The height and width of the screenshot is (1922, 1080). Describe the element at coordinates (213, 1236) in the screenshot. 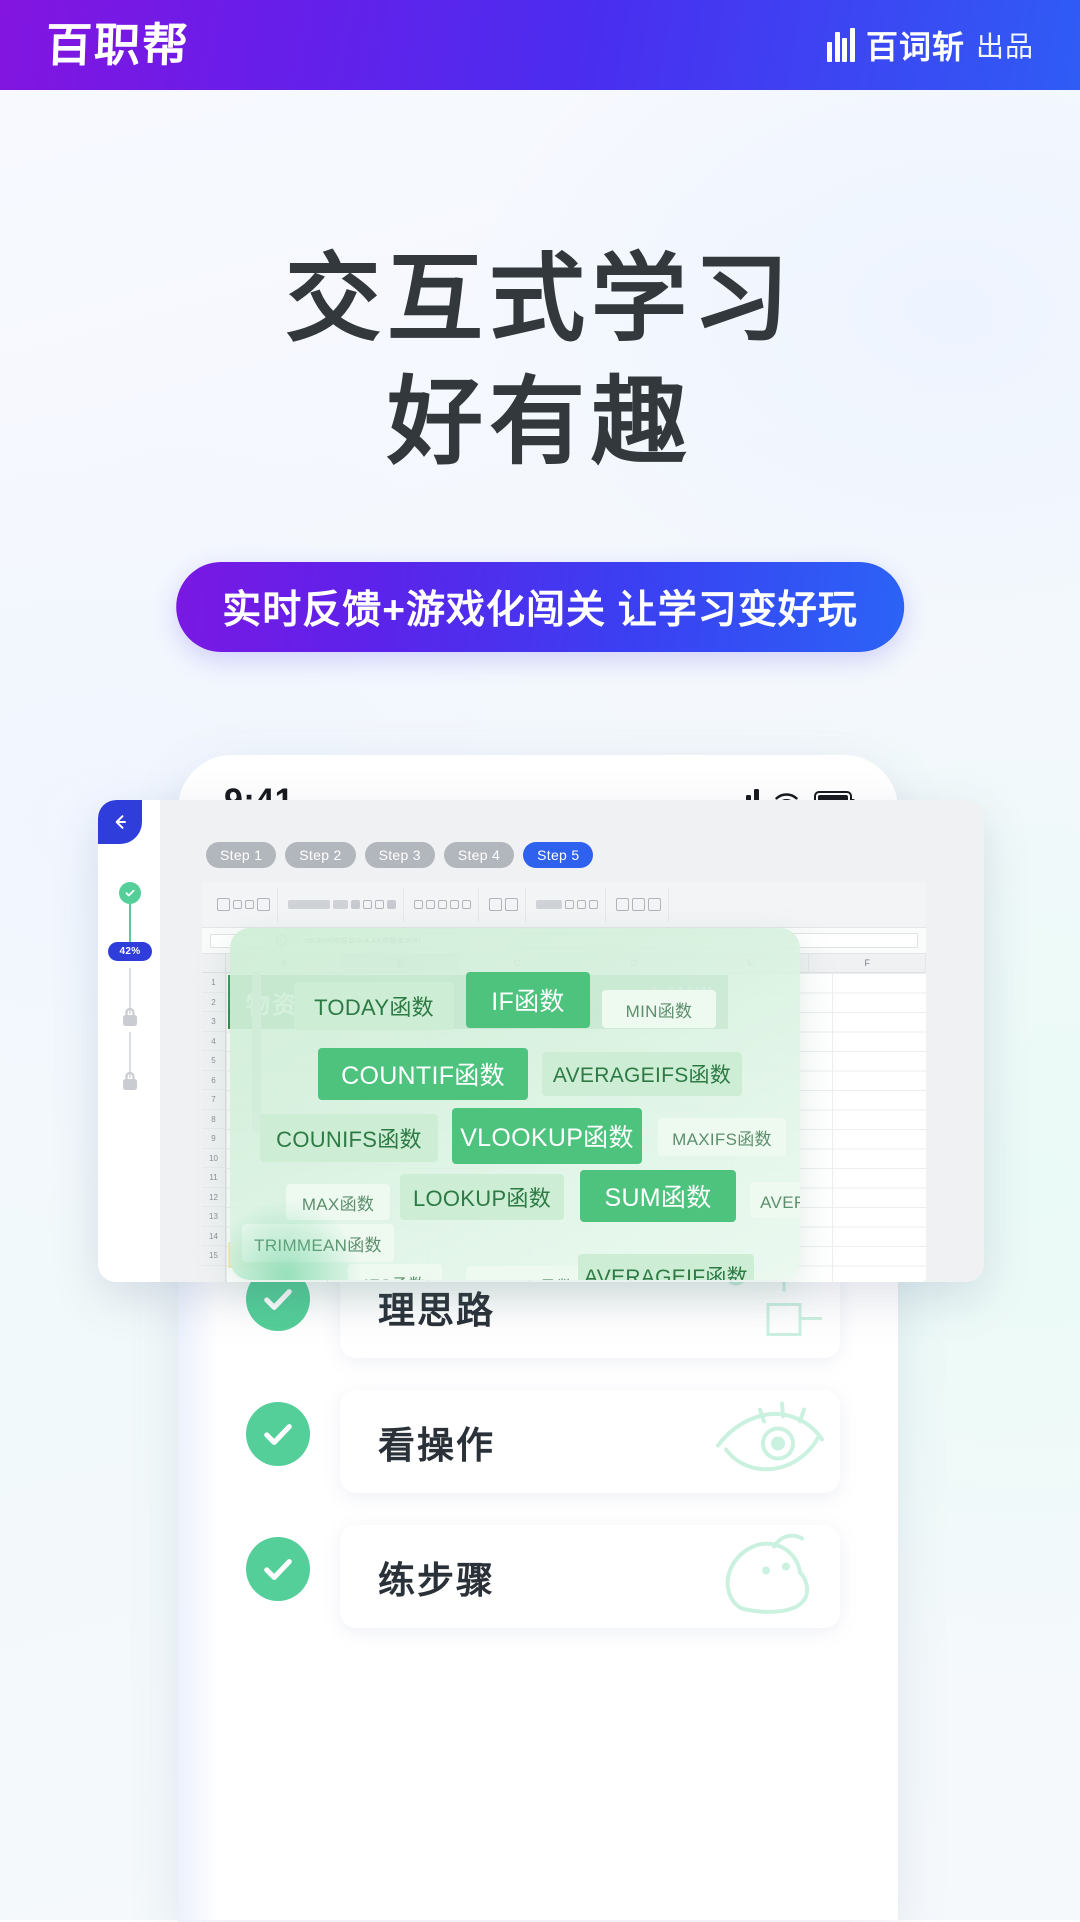

I see `row-header: 14` at that location.